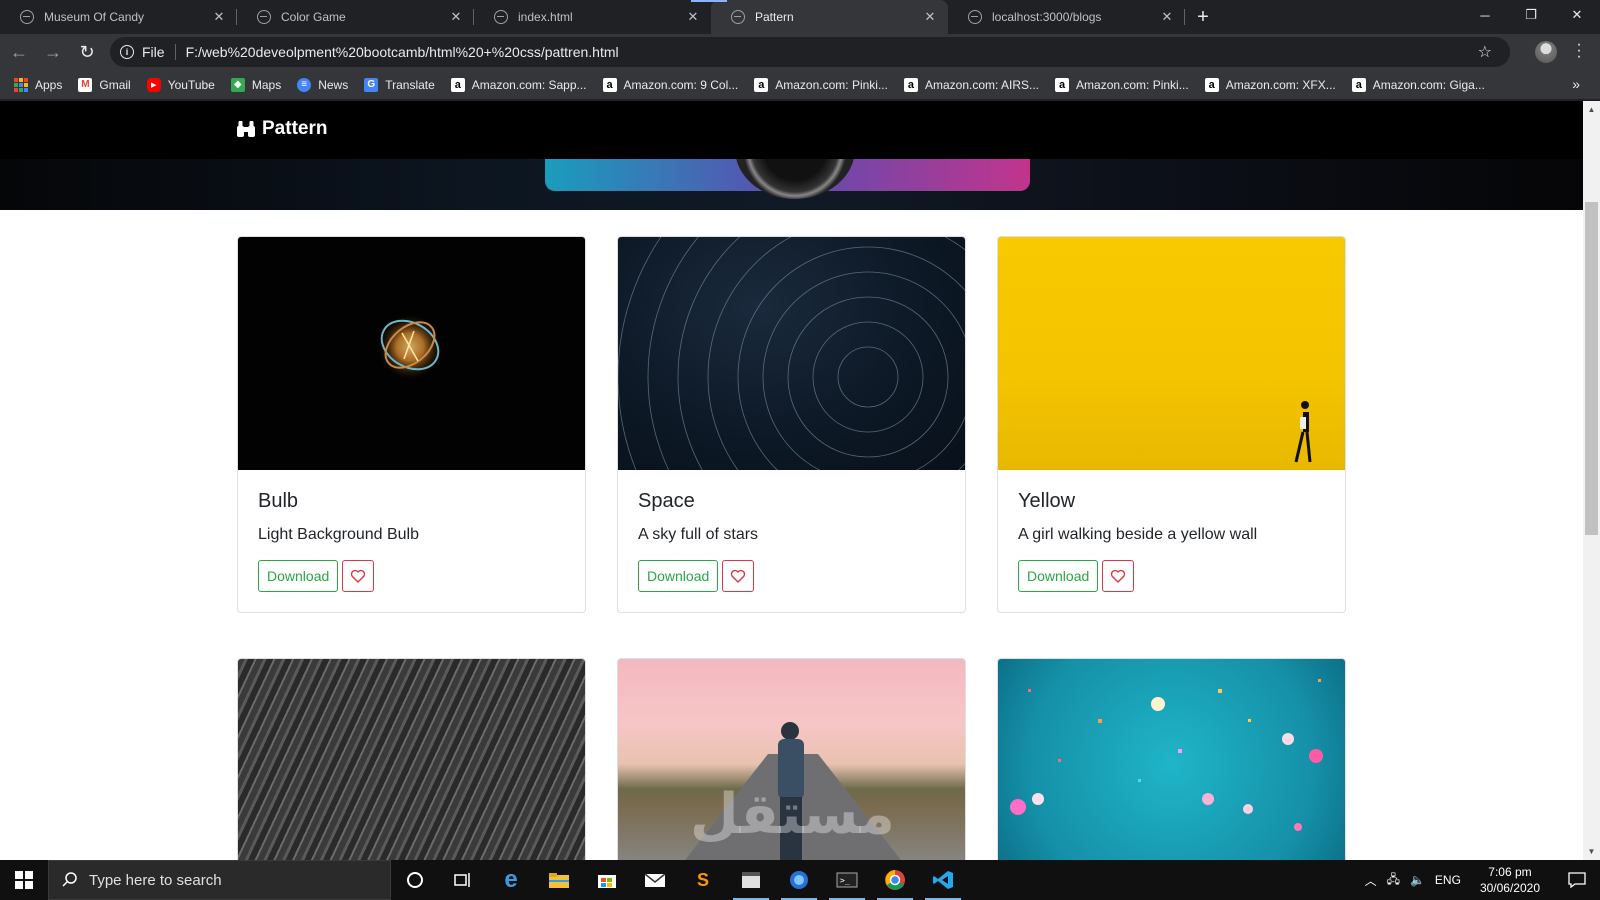  I want to click on tab-museum-of-candy: Museum Of Candy ✕, so click(118, 17).